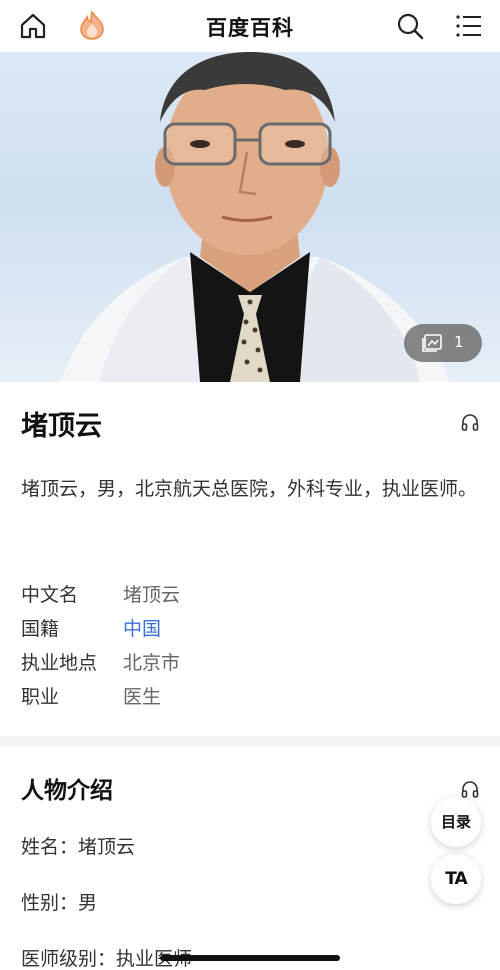 This screenshot has width=500, height=970. Describe the element at coordinates (78, 847) in the screenshot. I see `bio-line: 姓名：堵顶云` at that location.